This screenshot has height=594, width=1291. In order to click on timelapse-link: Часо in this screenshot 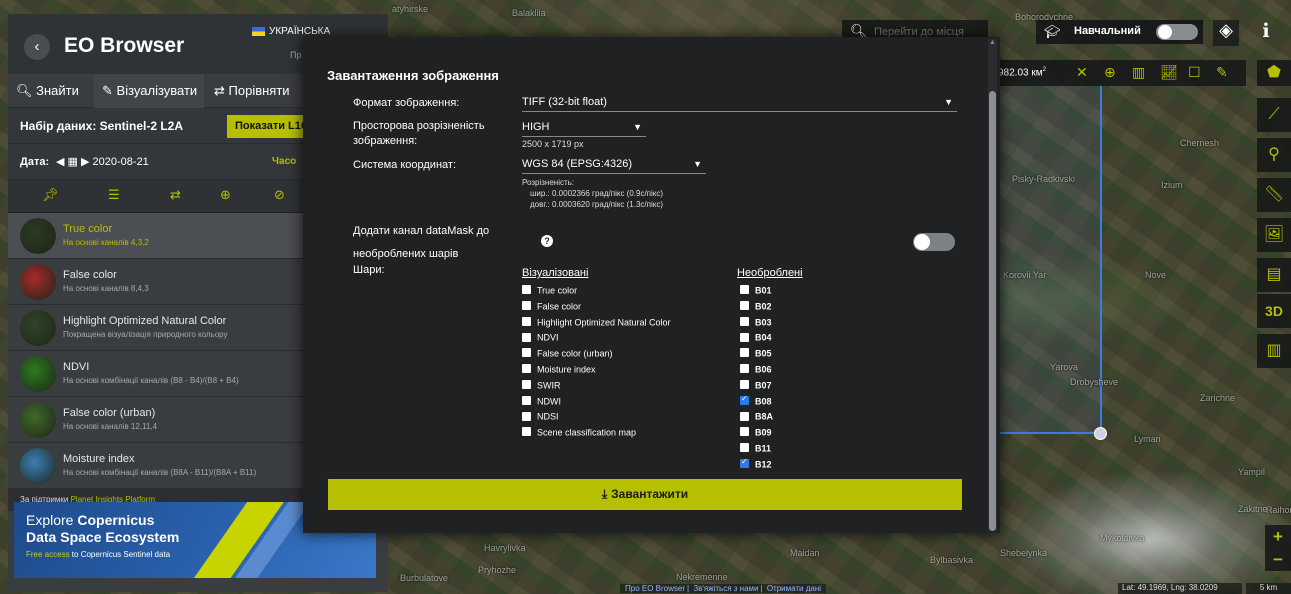, I will do `click(284, 161)`.